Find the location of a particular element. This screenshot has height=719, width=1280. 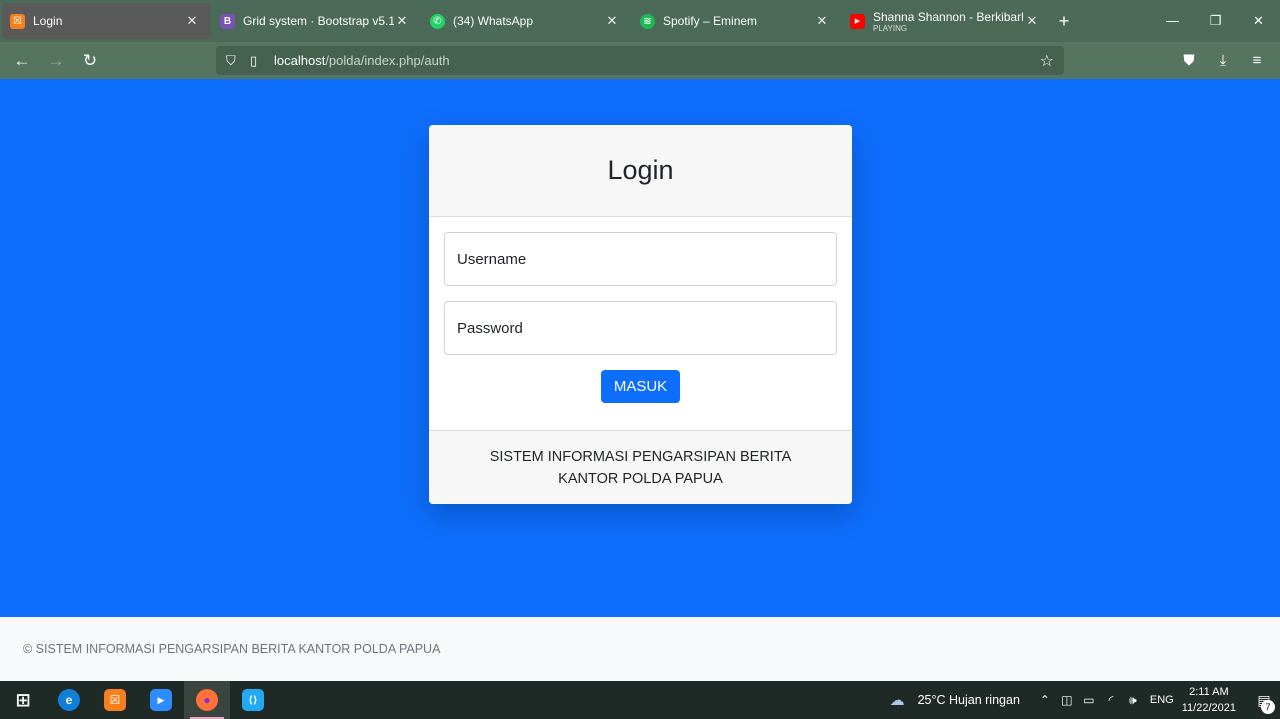

tab-bootstrap: B Grid system · Bootstrap v5.1 ✕ is located at coordinates (316, 21).